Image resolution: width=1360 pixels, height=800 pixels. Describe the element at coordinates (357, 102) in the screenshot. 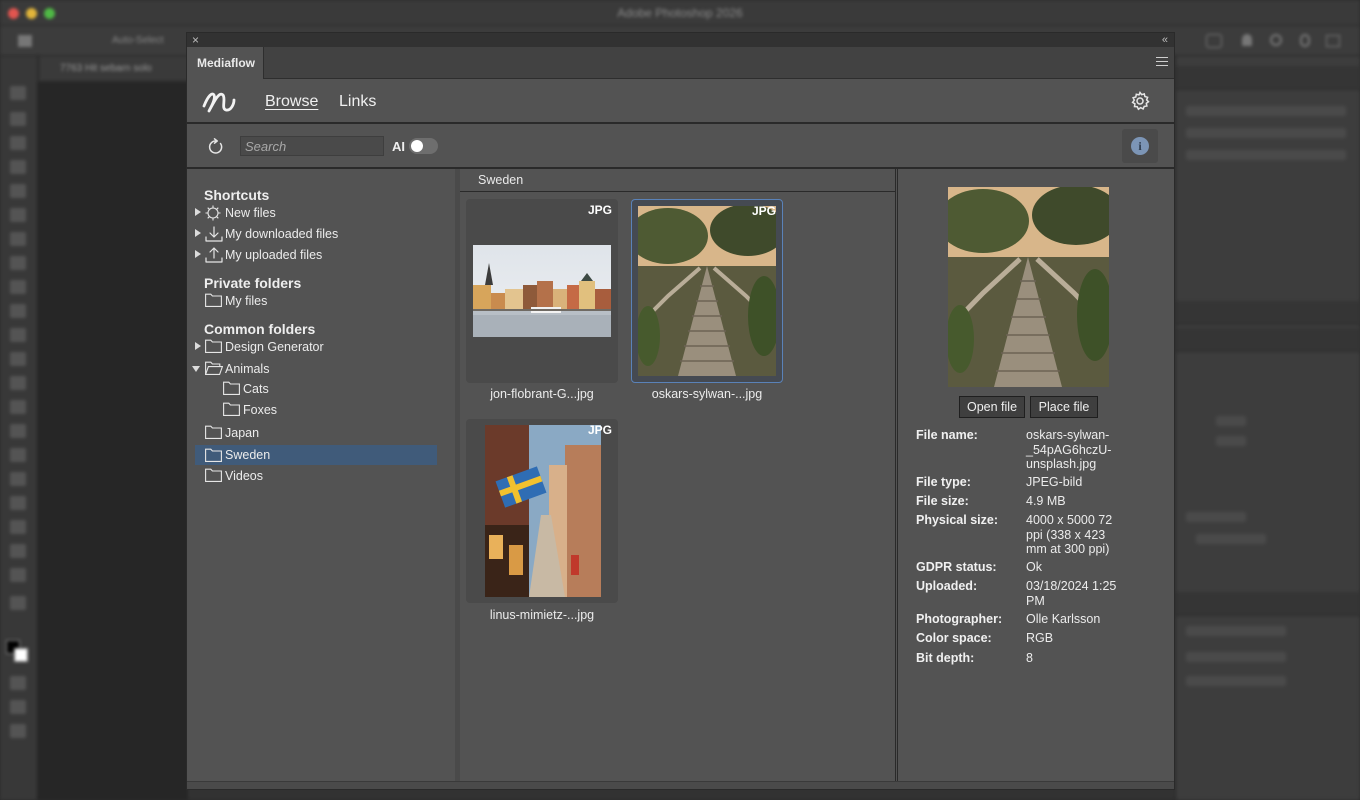

I see `nav-links: Links` at that location.